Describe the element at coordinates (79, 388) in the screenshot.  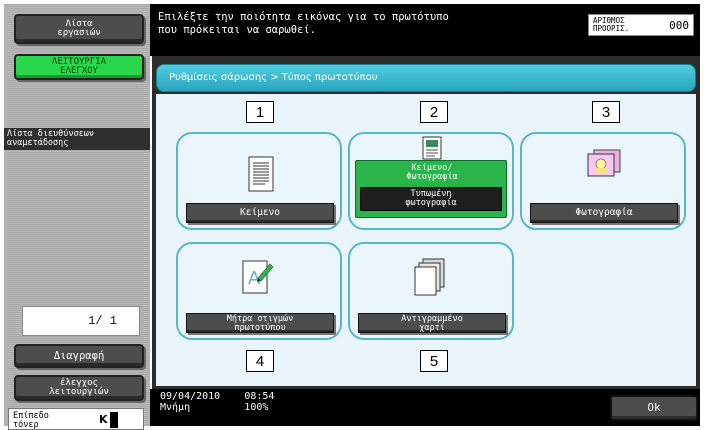
I see `check-details-button: έλεγχος λειτουργιών` at that location.